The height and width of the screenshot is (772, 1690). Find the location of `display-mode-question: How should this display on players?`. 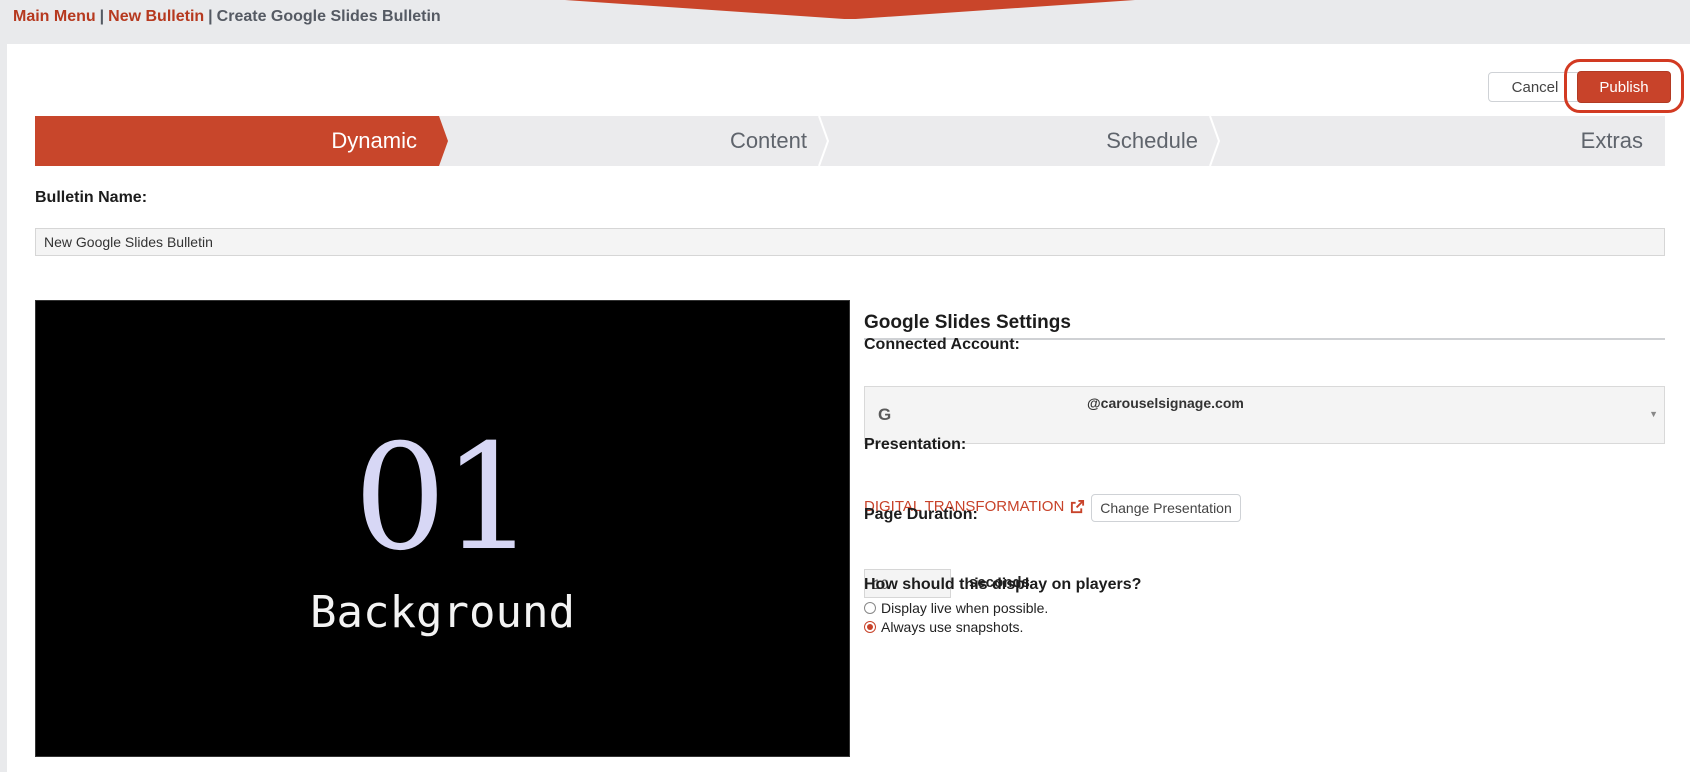

display-mode-question: How should this display on players? is located at coordinates (1003, 584).